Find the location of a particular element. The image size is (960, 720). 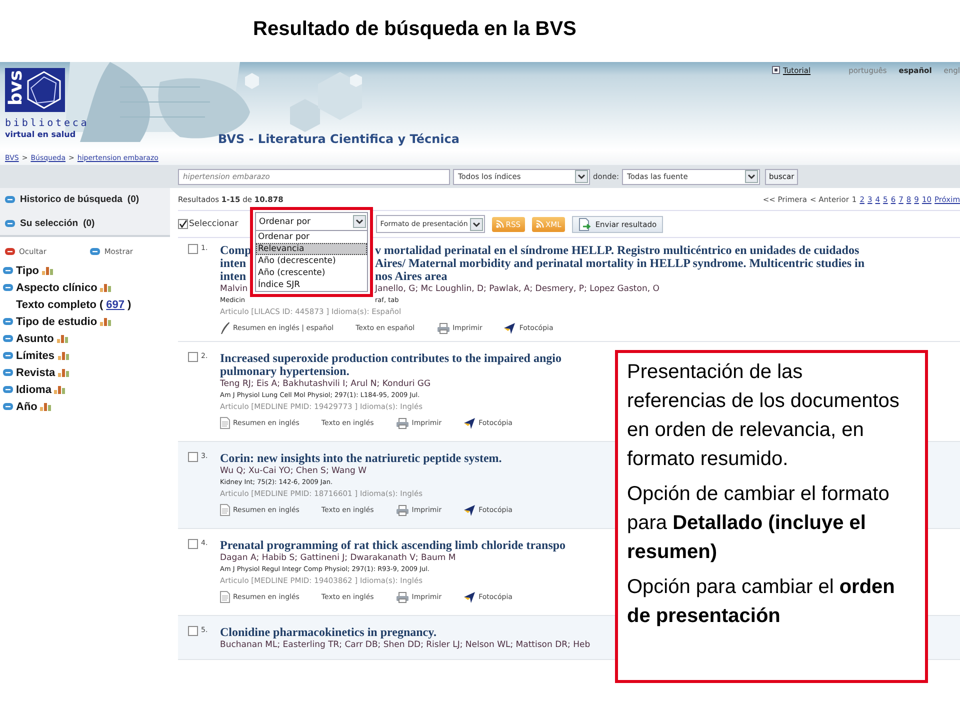

callout-text: Presentación de las referencias de los documentos en orden de relevancia, en formato resumido. is located at coordinates (763, 416).